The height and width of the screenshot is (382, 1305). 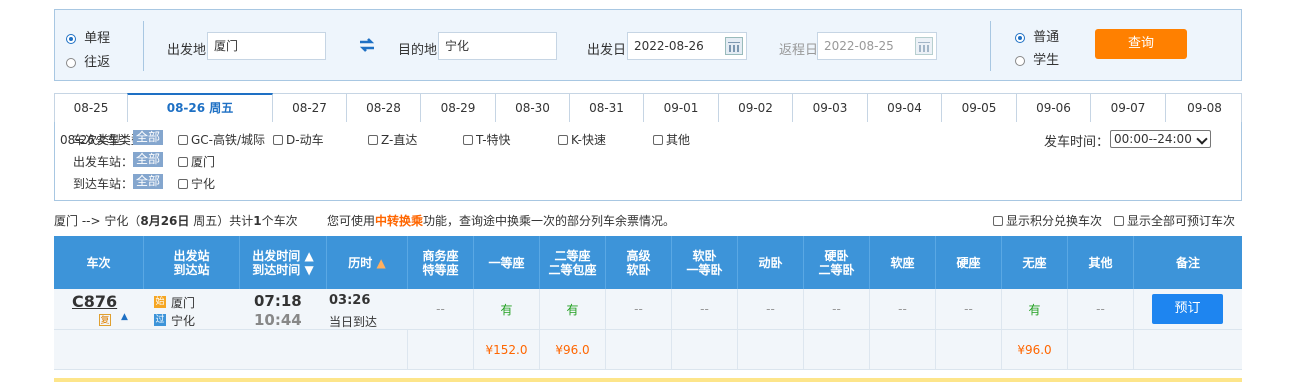 What do you see at coordinates (278, 301) in the screenshot?
I see `depart-time: 07:18` at bounding box center [278, 301].